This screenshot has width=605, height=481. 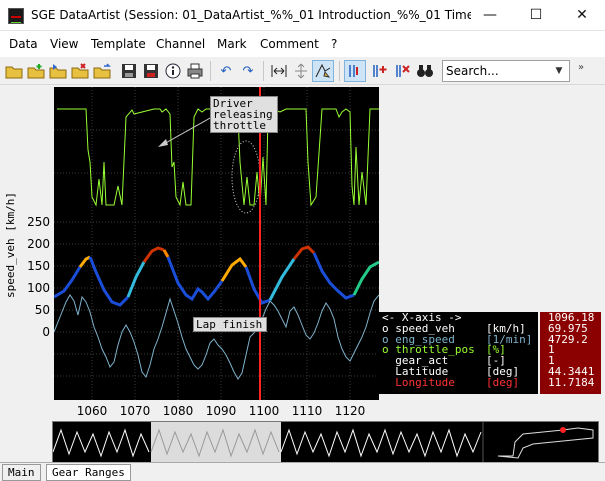 What do you see at coordinates (334, 44) in the screenshot?
I see `menu-help: ?` at bounding box center [334, 44].